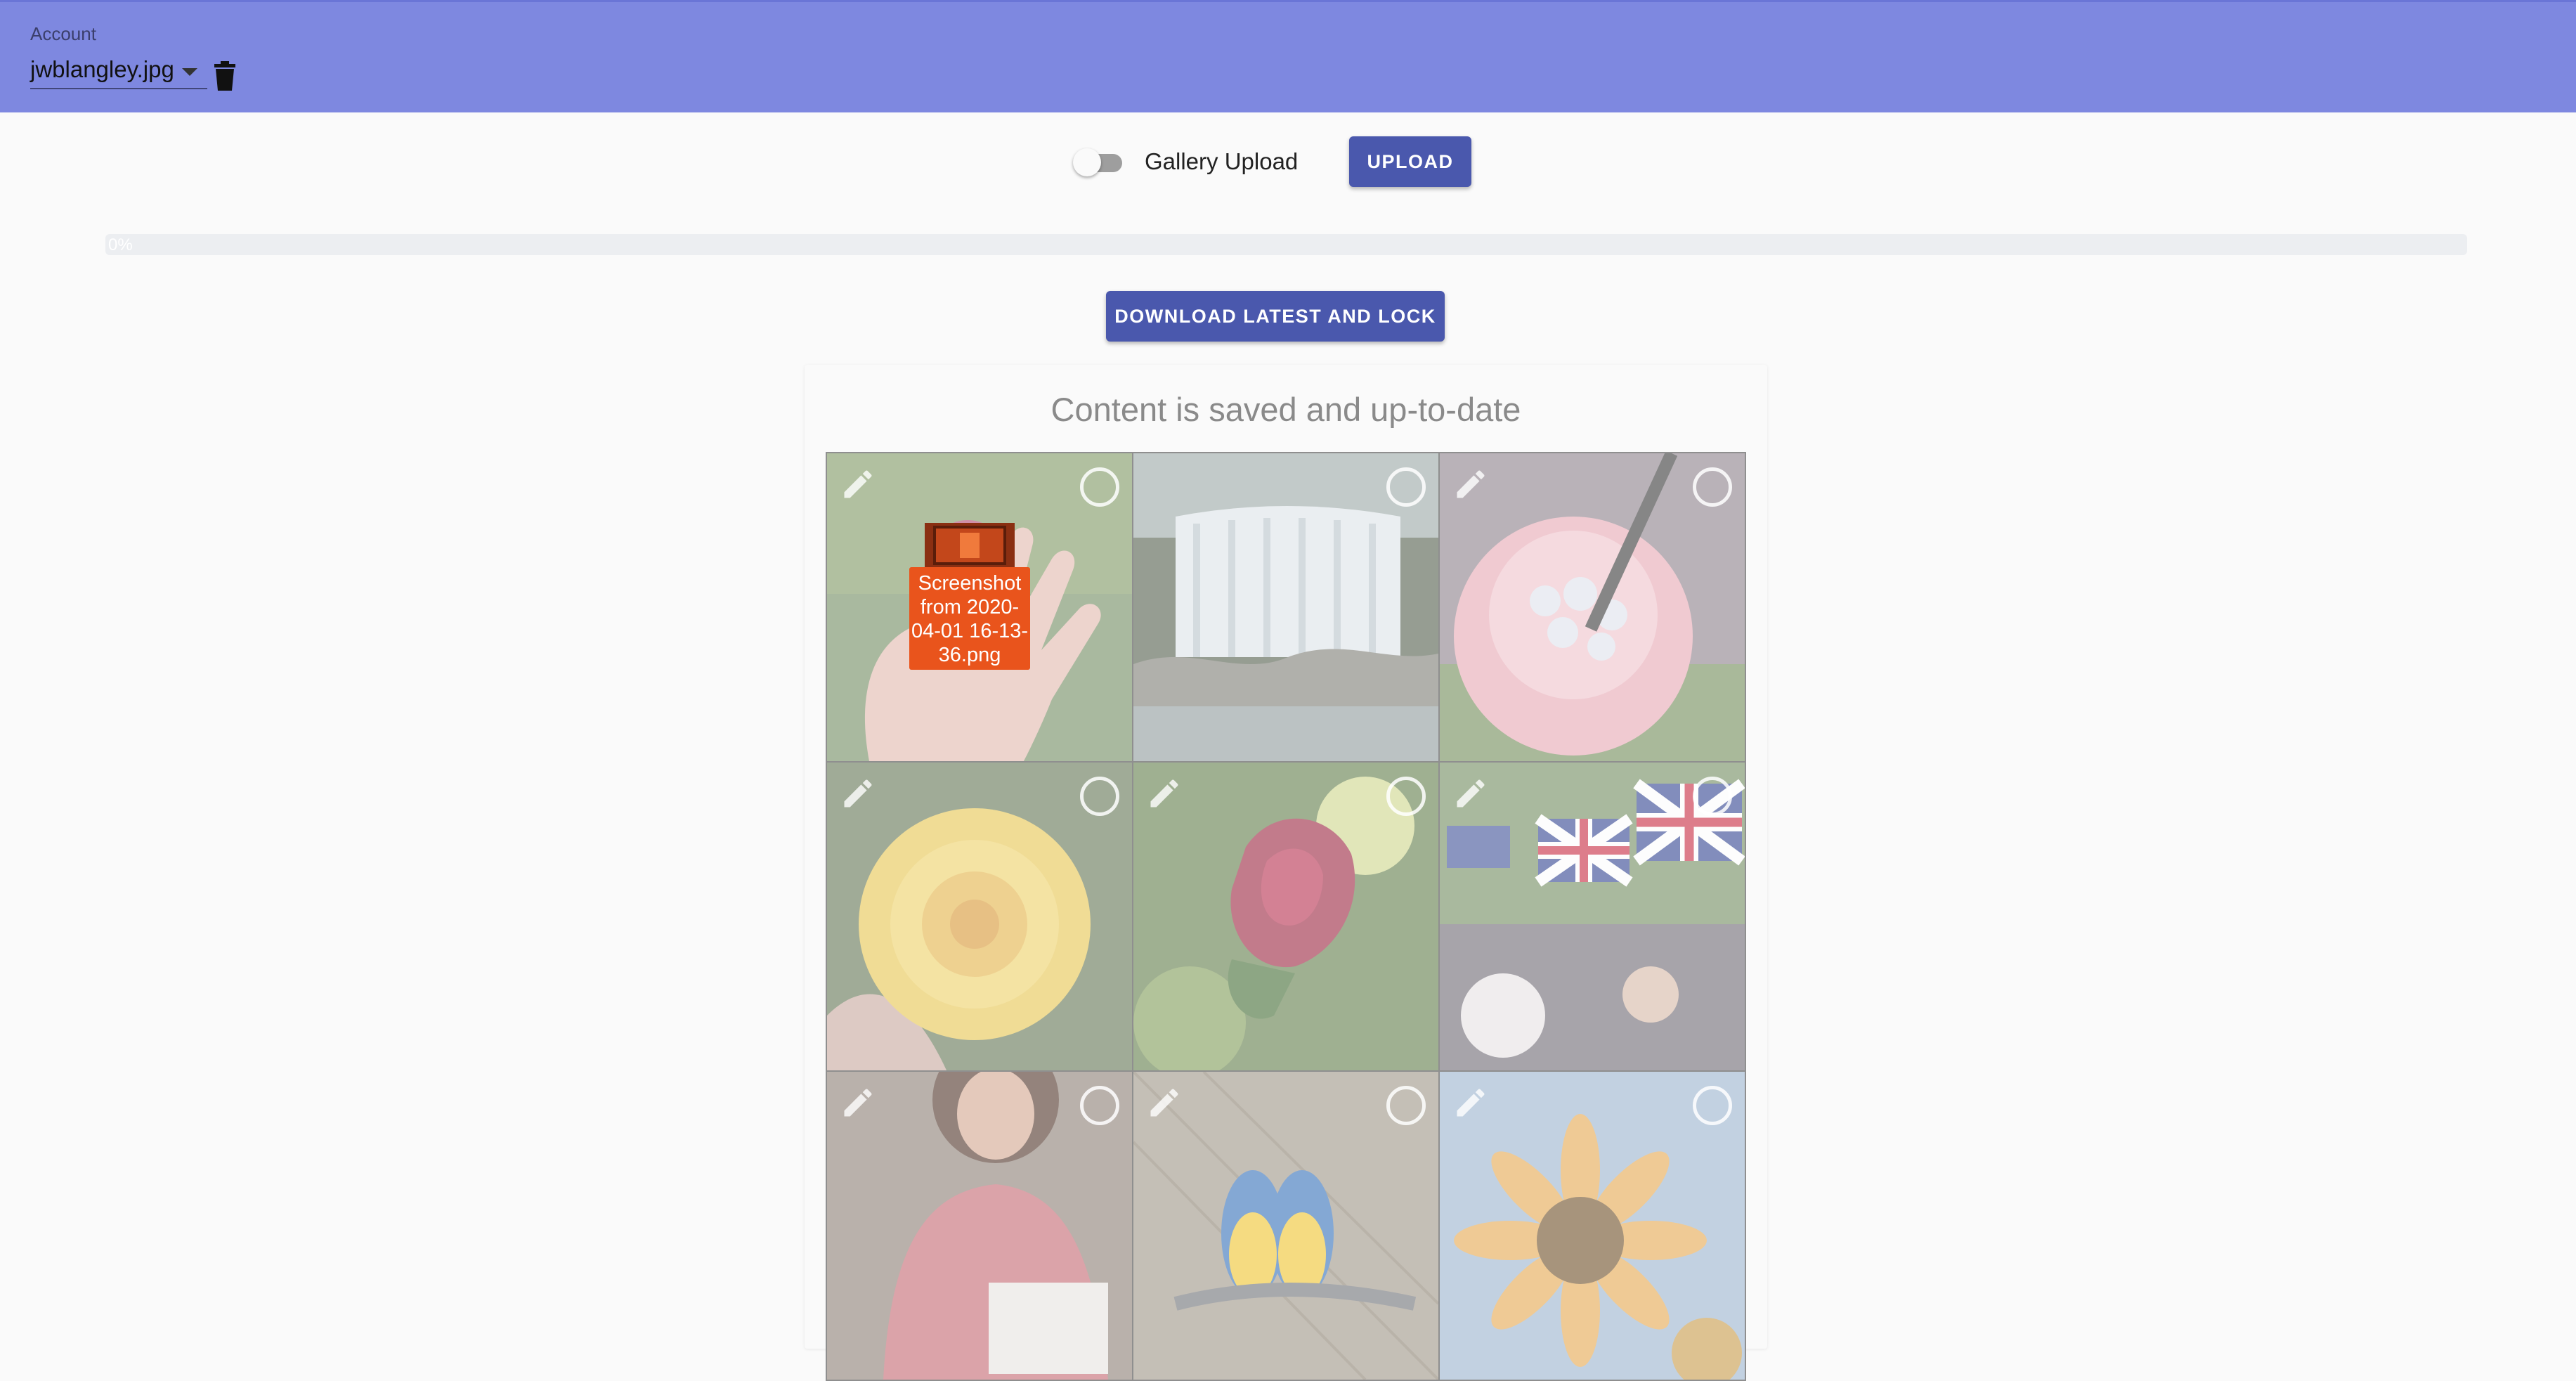  Describe the element at coordinates (1592, 607) in the screenshot. I see `photo-tile-pink-drink` at that location.